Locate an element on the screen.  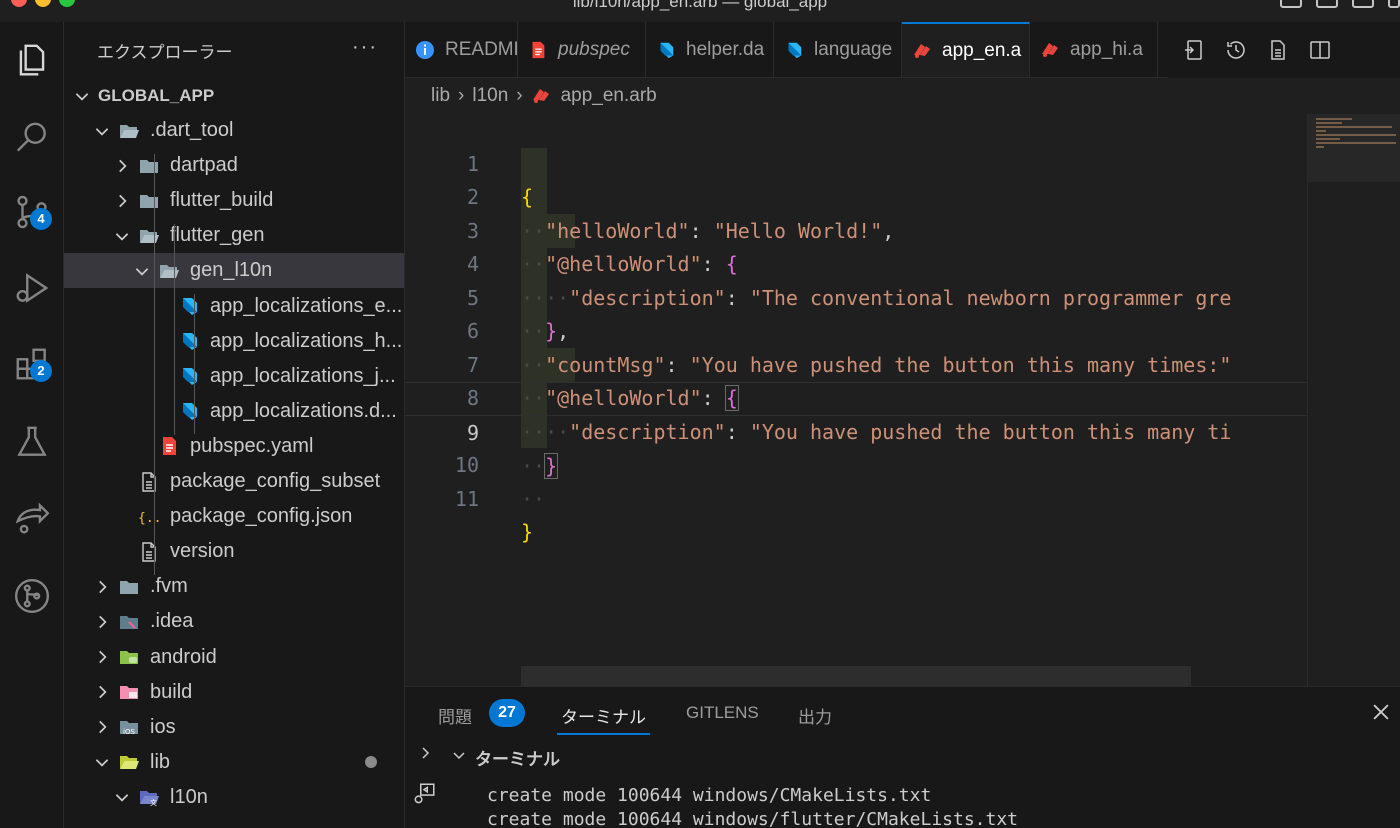
code-line-current: 9 ··} is located at coordinates (856, 430).